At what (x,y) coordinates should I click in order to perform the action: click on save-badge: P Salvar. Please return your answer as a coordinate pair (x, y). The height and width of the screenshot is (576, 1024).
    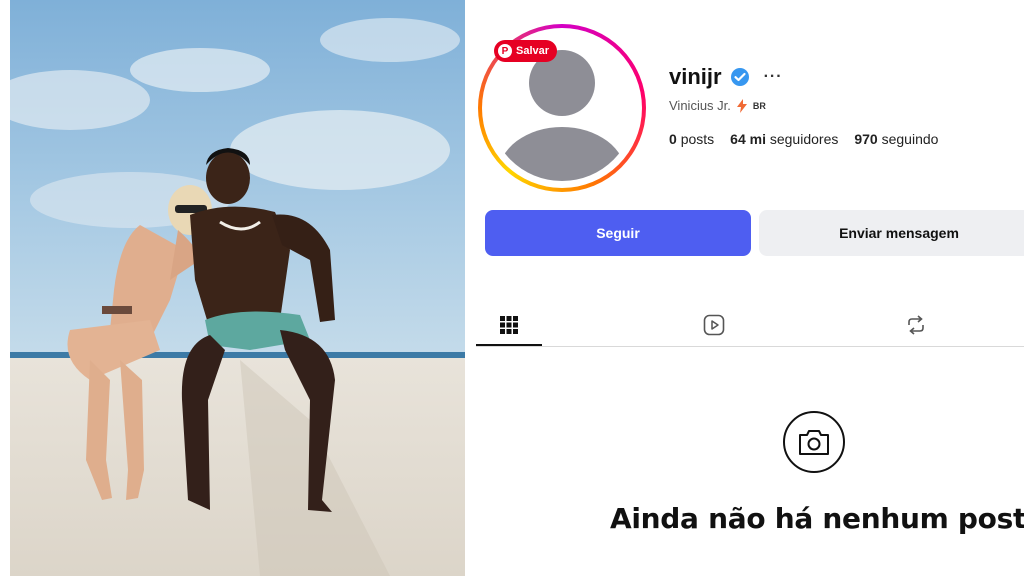
    Looking at the image, I should click on (526, 51).